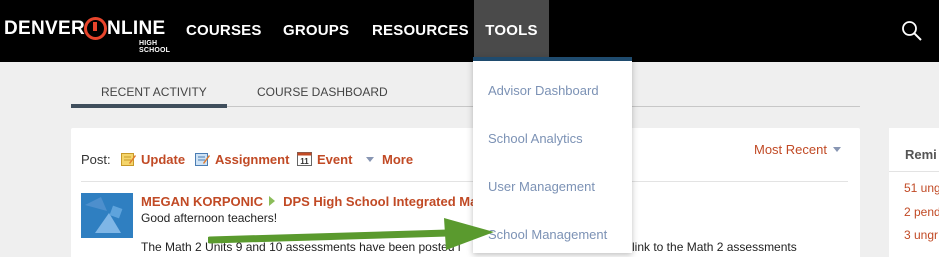 This screenshot has height=257, width=939. What do you see at coordinates (316, 31) in the screenshot?
I see `nav-groups: GROUPS` at bounding box center [316, 31].